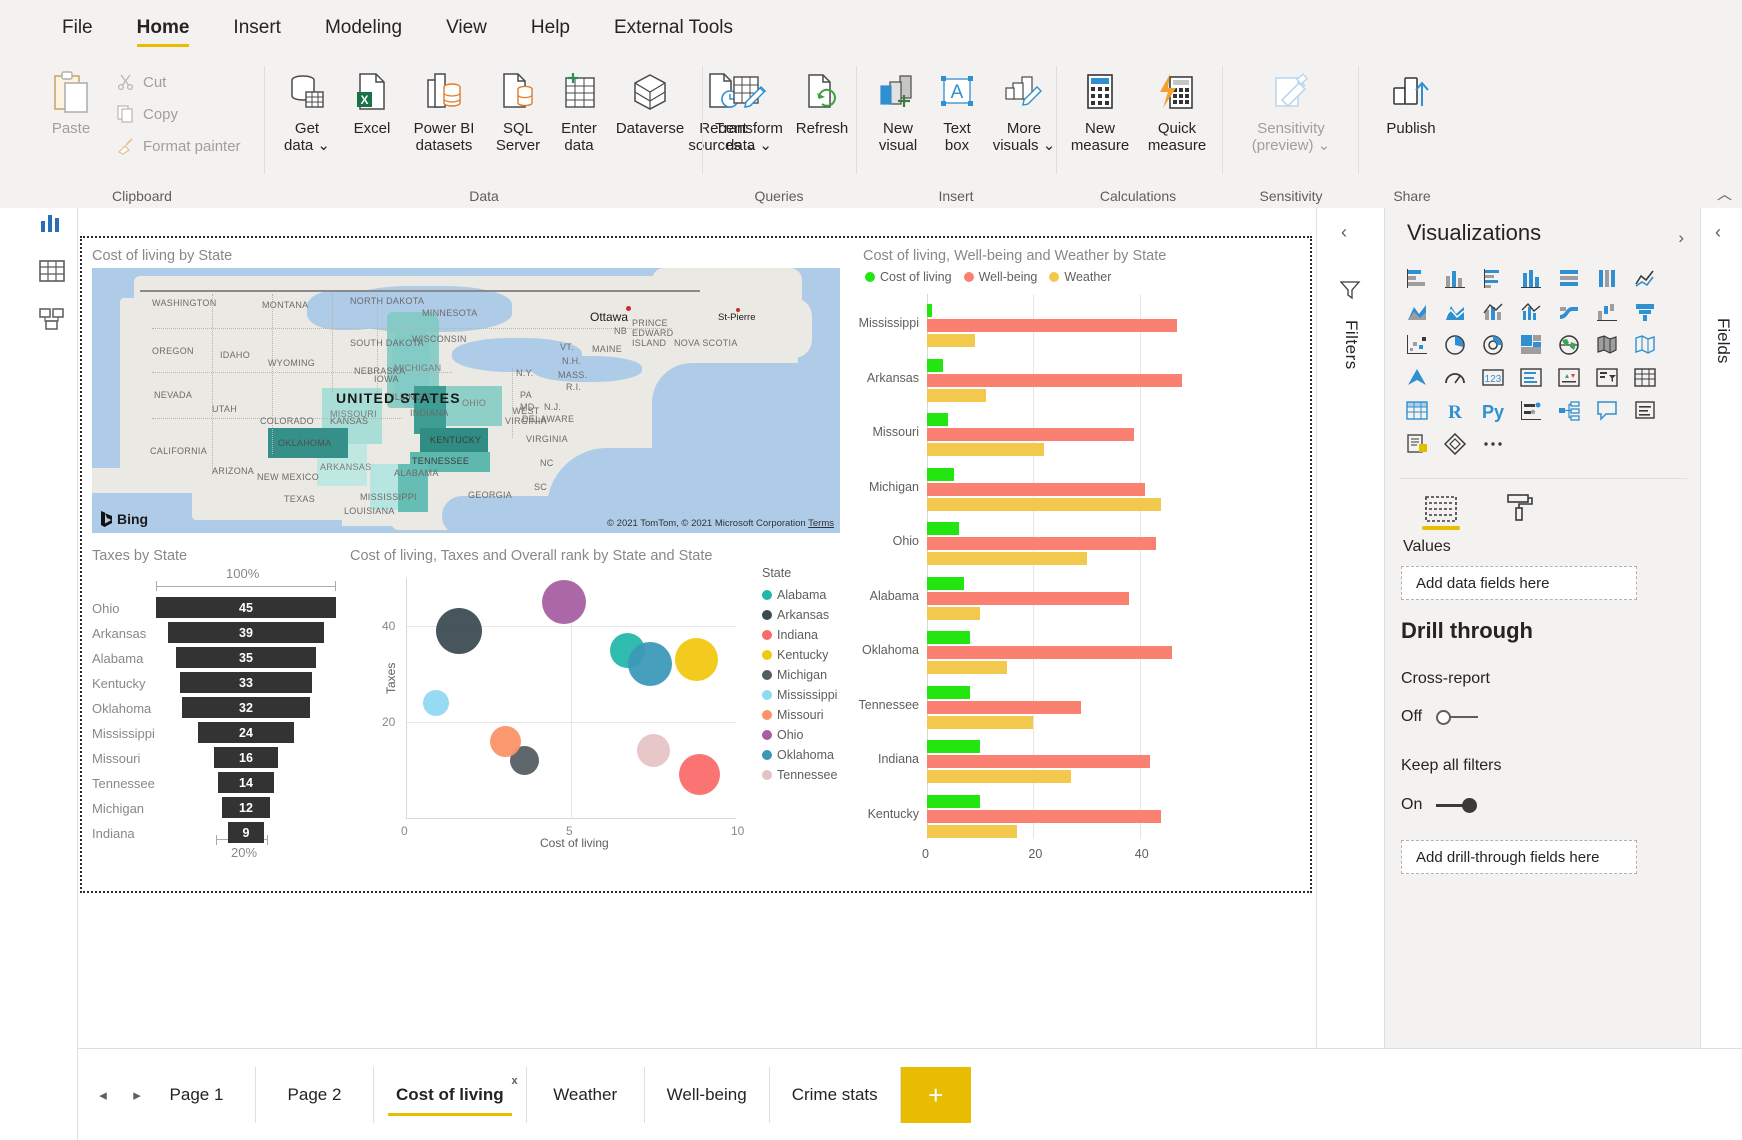 The width and height of the screenshot is (1742, 1140). Describe the element at coordinates (935, 1095) in the screenshot. I see `add-page-button: +` at that location.